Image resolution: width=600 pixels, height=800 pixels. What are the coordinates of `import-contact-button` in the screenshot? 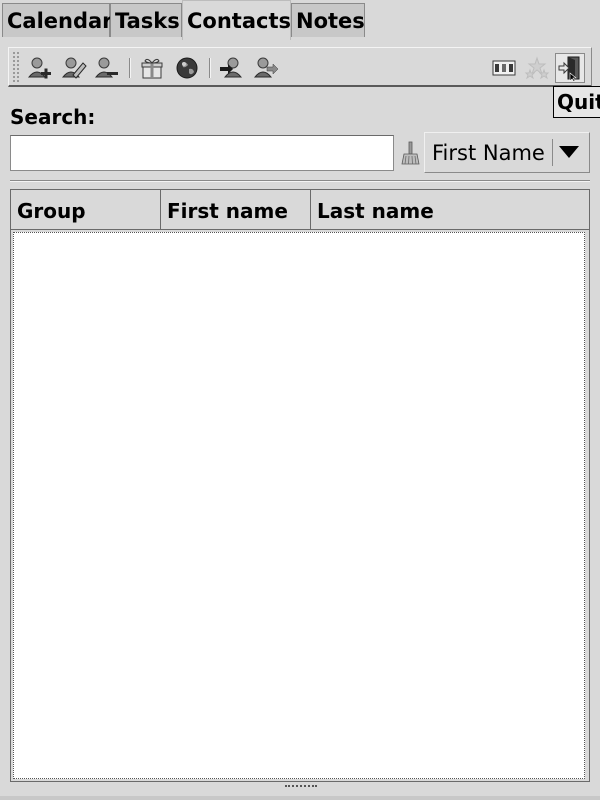 It's located at (232, 68).